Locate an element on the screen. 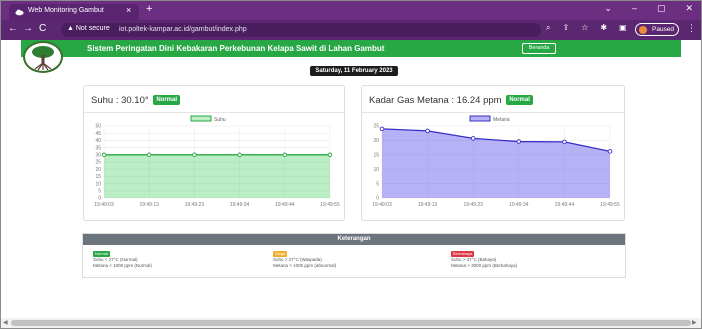  legend-line: Metana > 1000 ppm (abnormal) is located at coordinates (305, 265).